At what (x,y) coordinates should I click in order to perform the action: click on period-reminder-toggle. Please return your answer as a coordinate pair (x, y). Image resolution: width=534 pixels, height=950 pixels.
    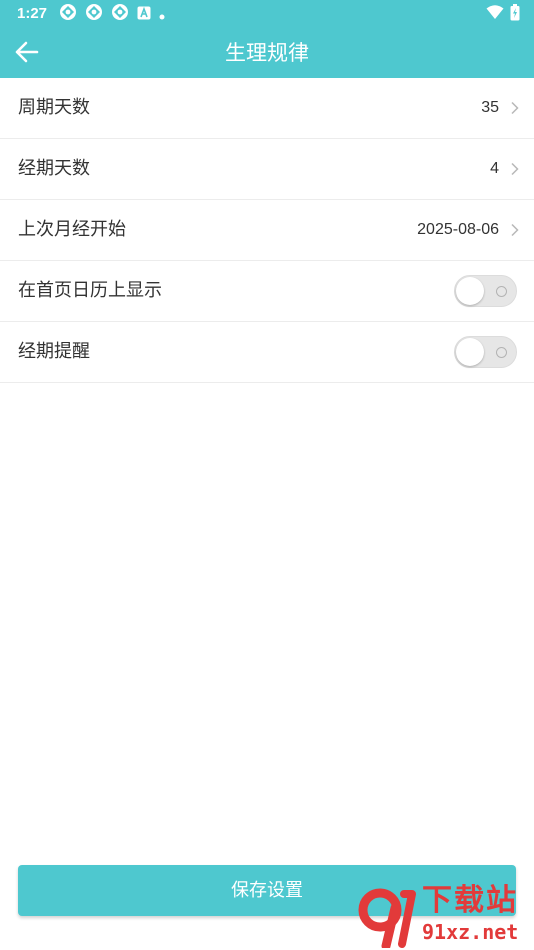
    Looking at the image, I should click on (485, 352).